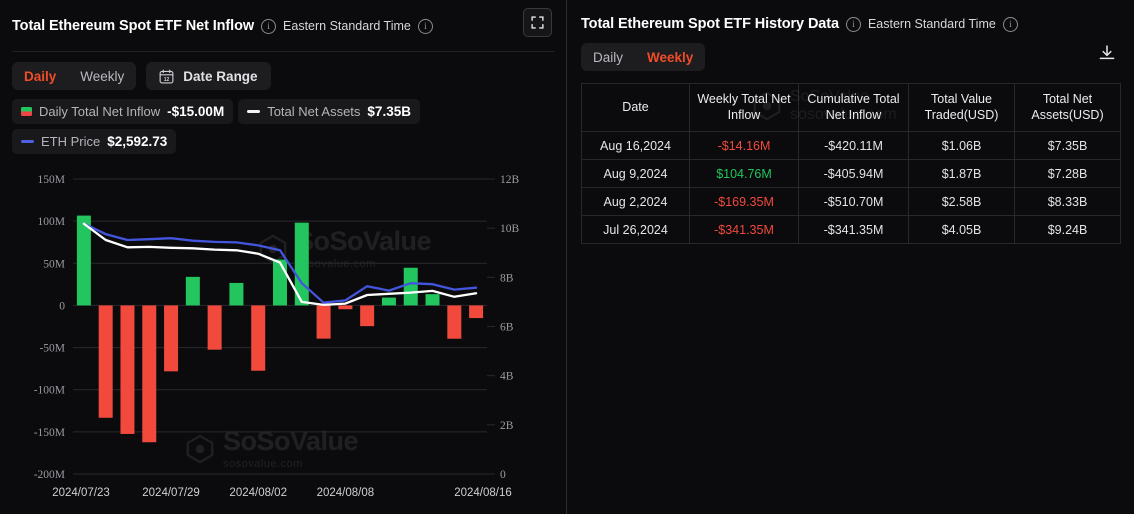  I want to click on x-axis-tick-label: 2024/07/29, so click(171, 493).